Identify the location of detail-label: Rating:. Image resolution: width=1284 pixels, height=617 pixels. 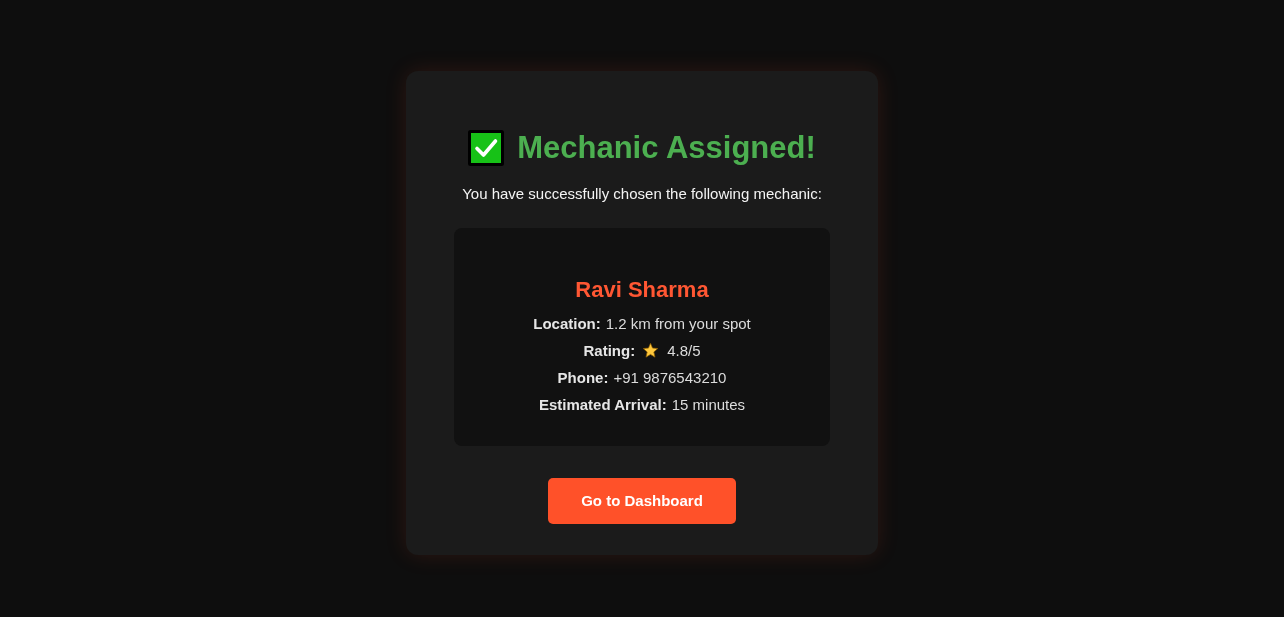
(609, 350).